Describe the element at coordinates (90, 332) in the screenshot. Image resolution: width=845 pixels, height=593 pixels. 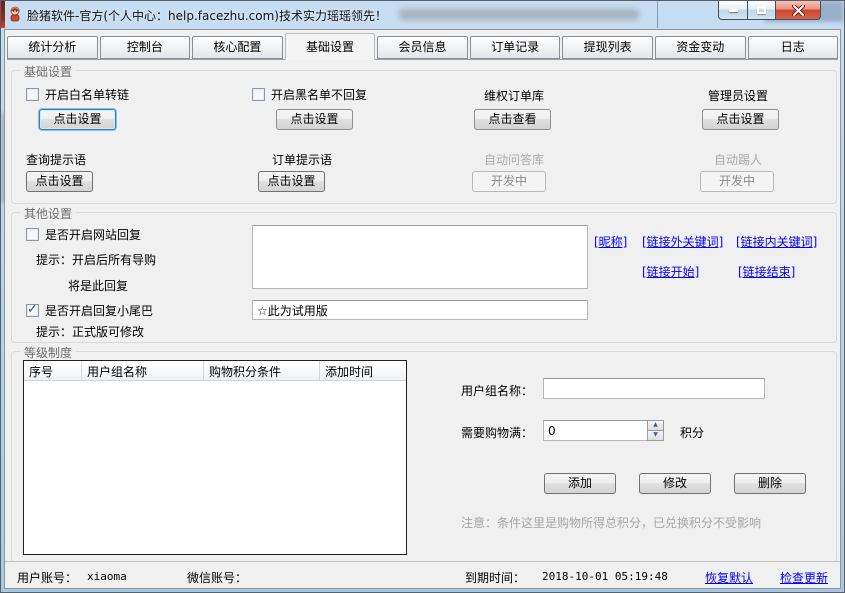
I see `tail-tip-label: 提示：正式版可修改` at that location.